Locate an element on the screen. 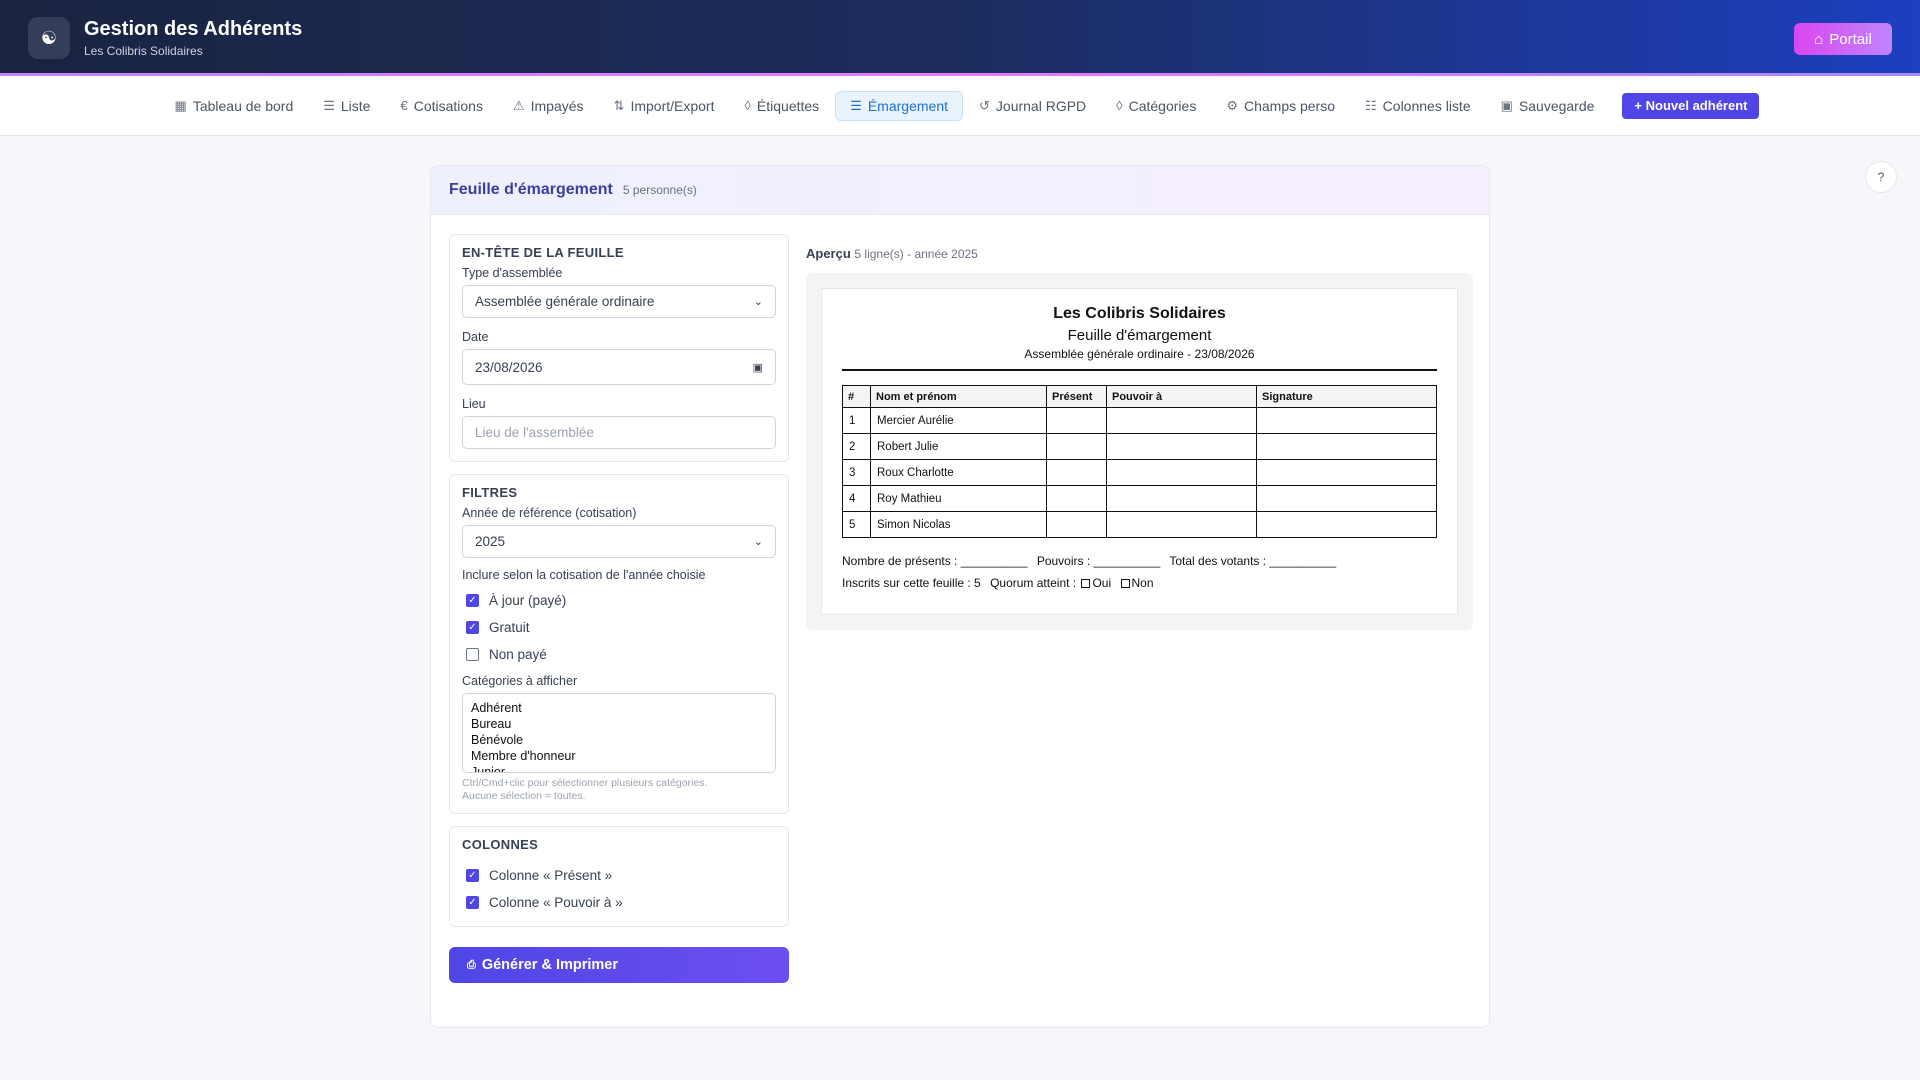  preview-title: Aperçu 5 ligne(s) - année 2025 is located at coordinates (1139, 253).